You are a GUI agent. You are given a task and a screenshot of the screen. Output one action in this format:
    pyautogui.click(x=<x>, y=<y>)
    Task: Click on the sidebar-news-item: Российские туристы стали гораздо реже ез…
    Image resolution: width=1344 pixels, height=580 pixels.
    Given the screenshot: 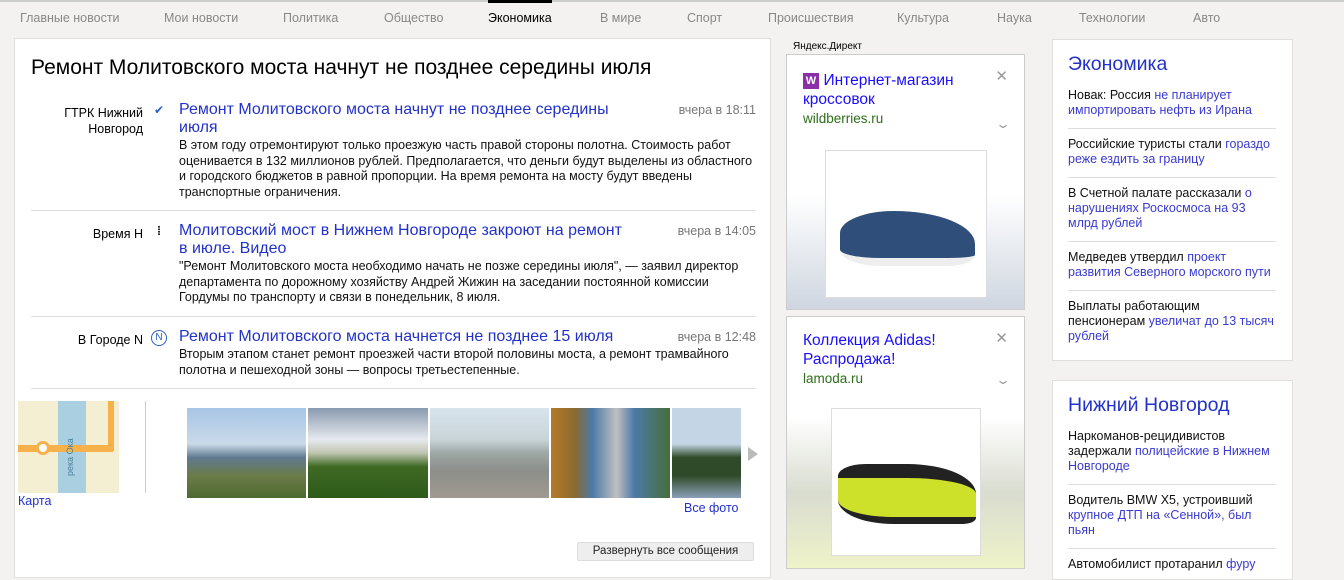 What is the action you would take?
    pyautogui.click(x=1172, y=153)
    